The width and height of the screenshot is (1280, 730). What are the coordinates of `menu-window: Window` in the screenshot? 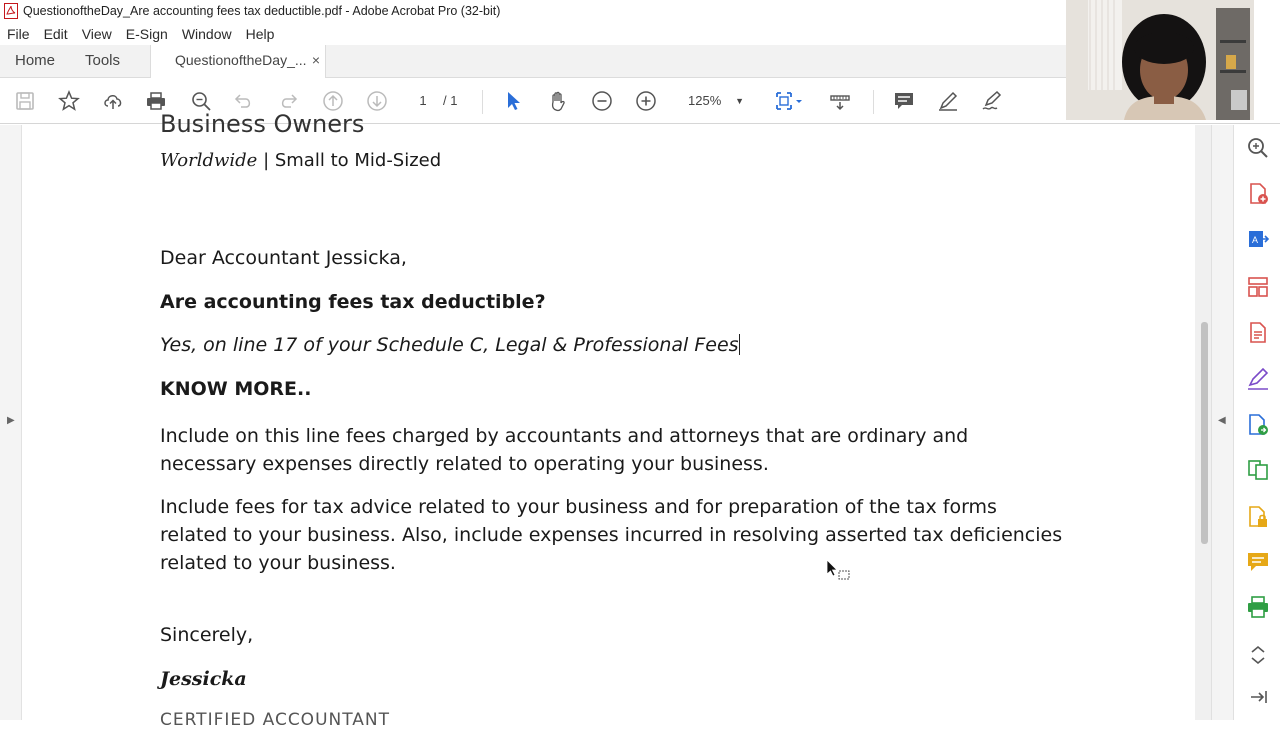 It's located at (207, 34).